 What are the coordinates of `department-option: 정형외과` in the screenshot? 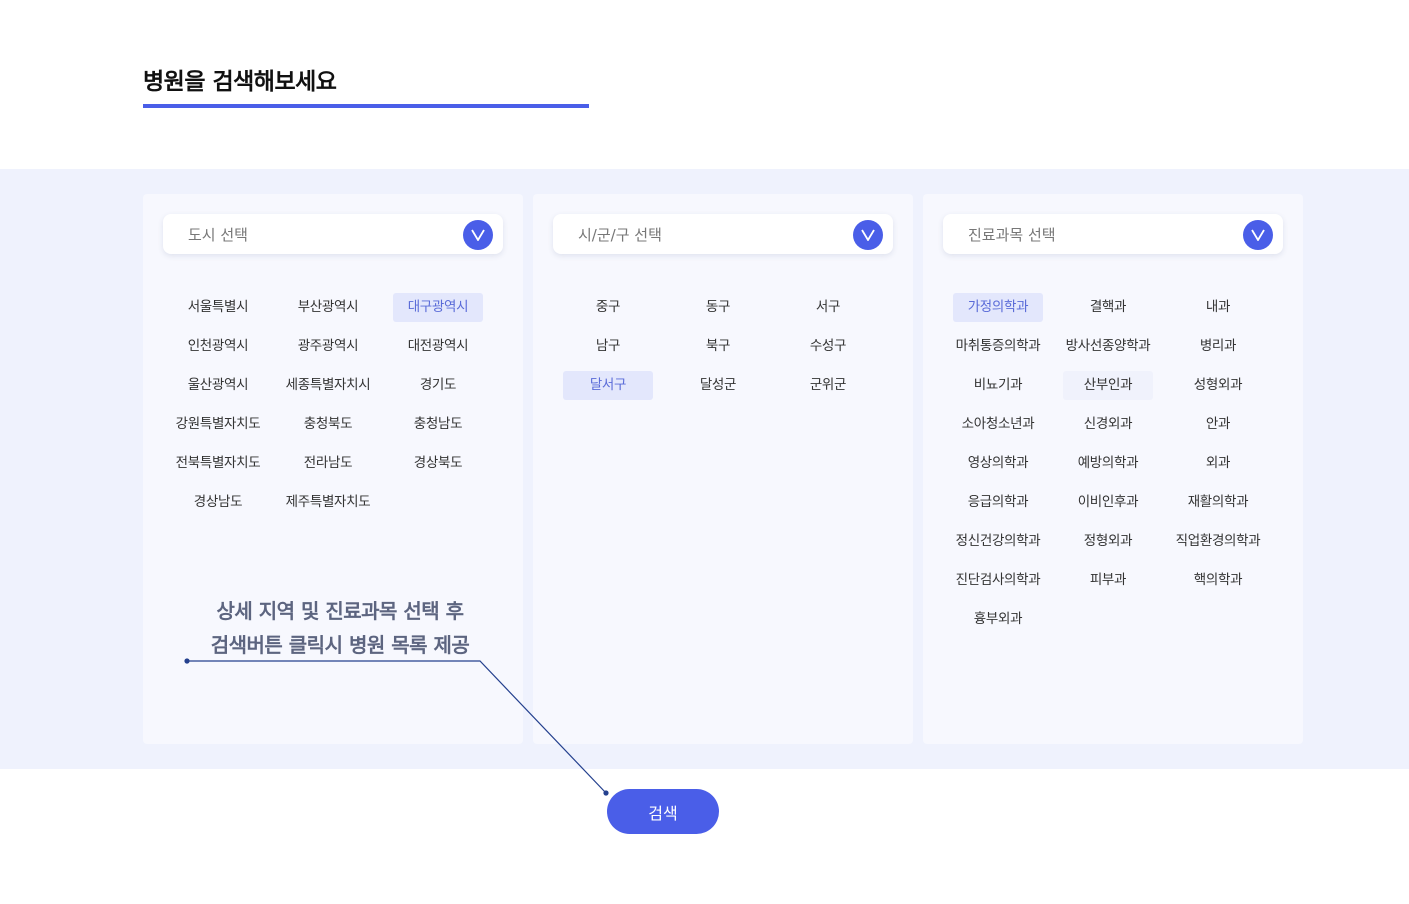 It's located at (1108, 541).